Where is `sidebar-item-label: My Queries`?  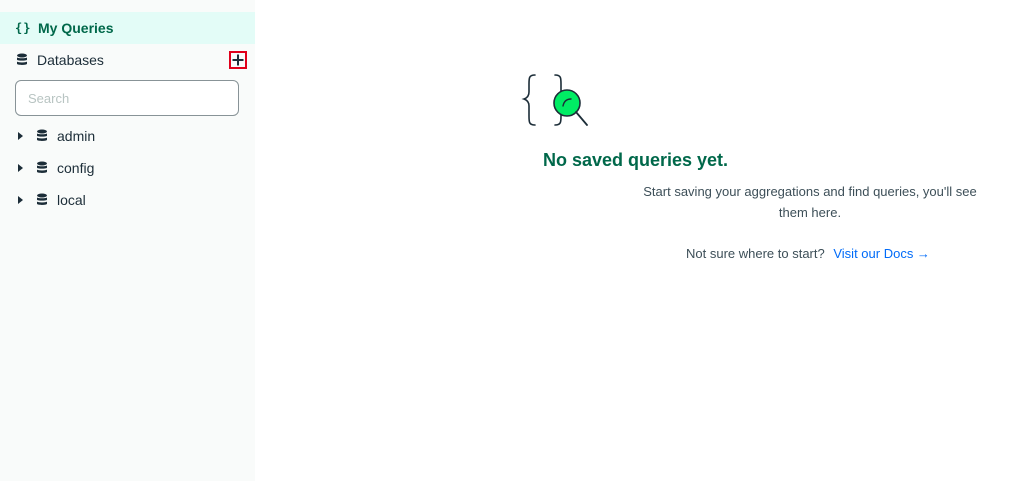
sidebar-item-label: My Queries is located at coordinates (76, 28).